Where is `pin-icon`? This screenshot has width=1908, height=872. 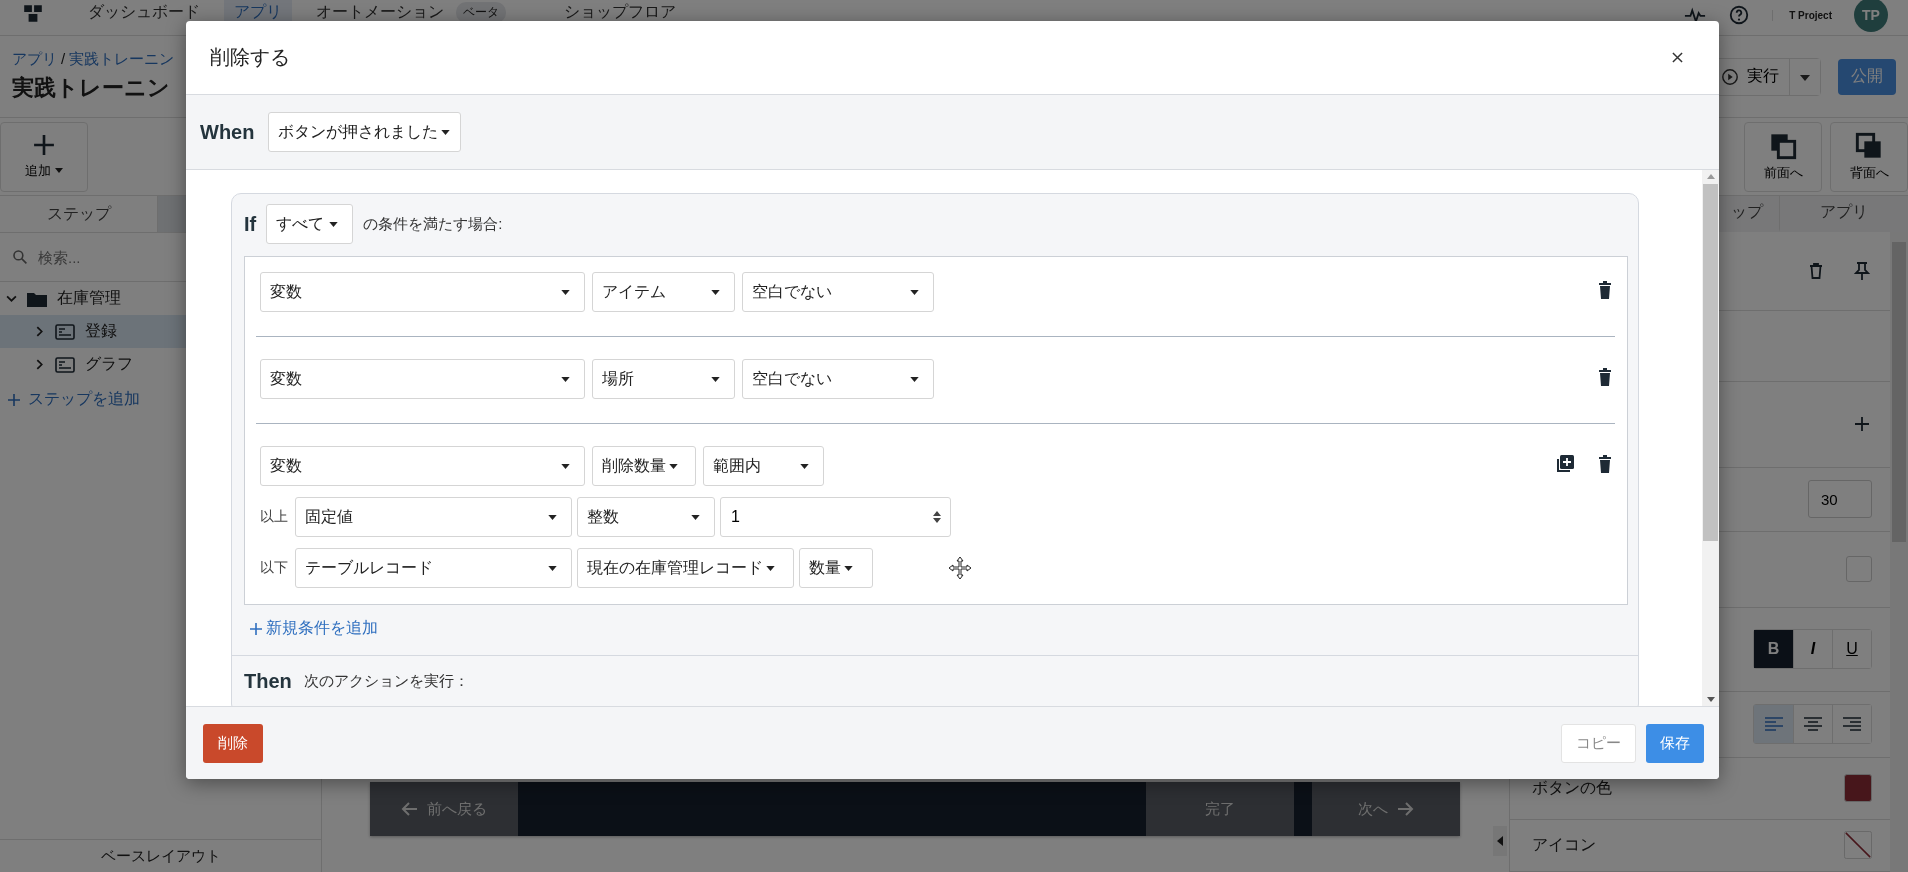 pin-icon is located at coordinates (1862, 270).